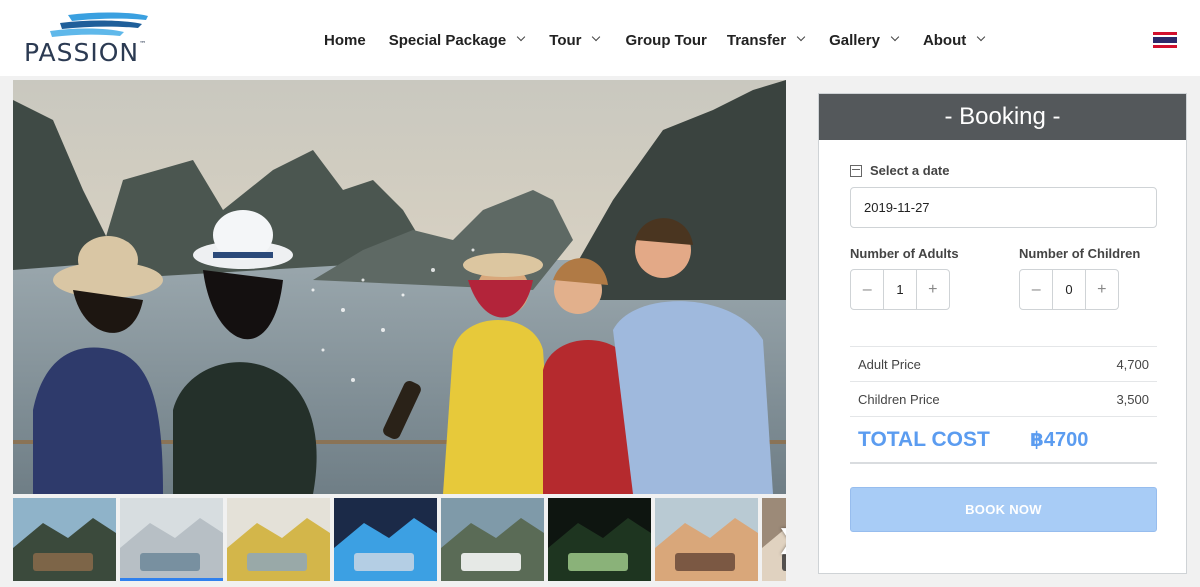 The image size is (1200, 587). I want to click on nav-item-gallery: Gallery, so click(864, 40).